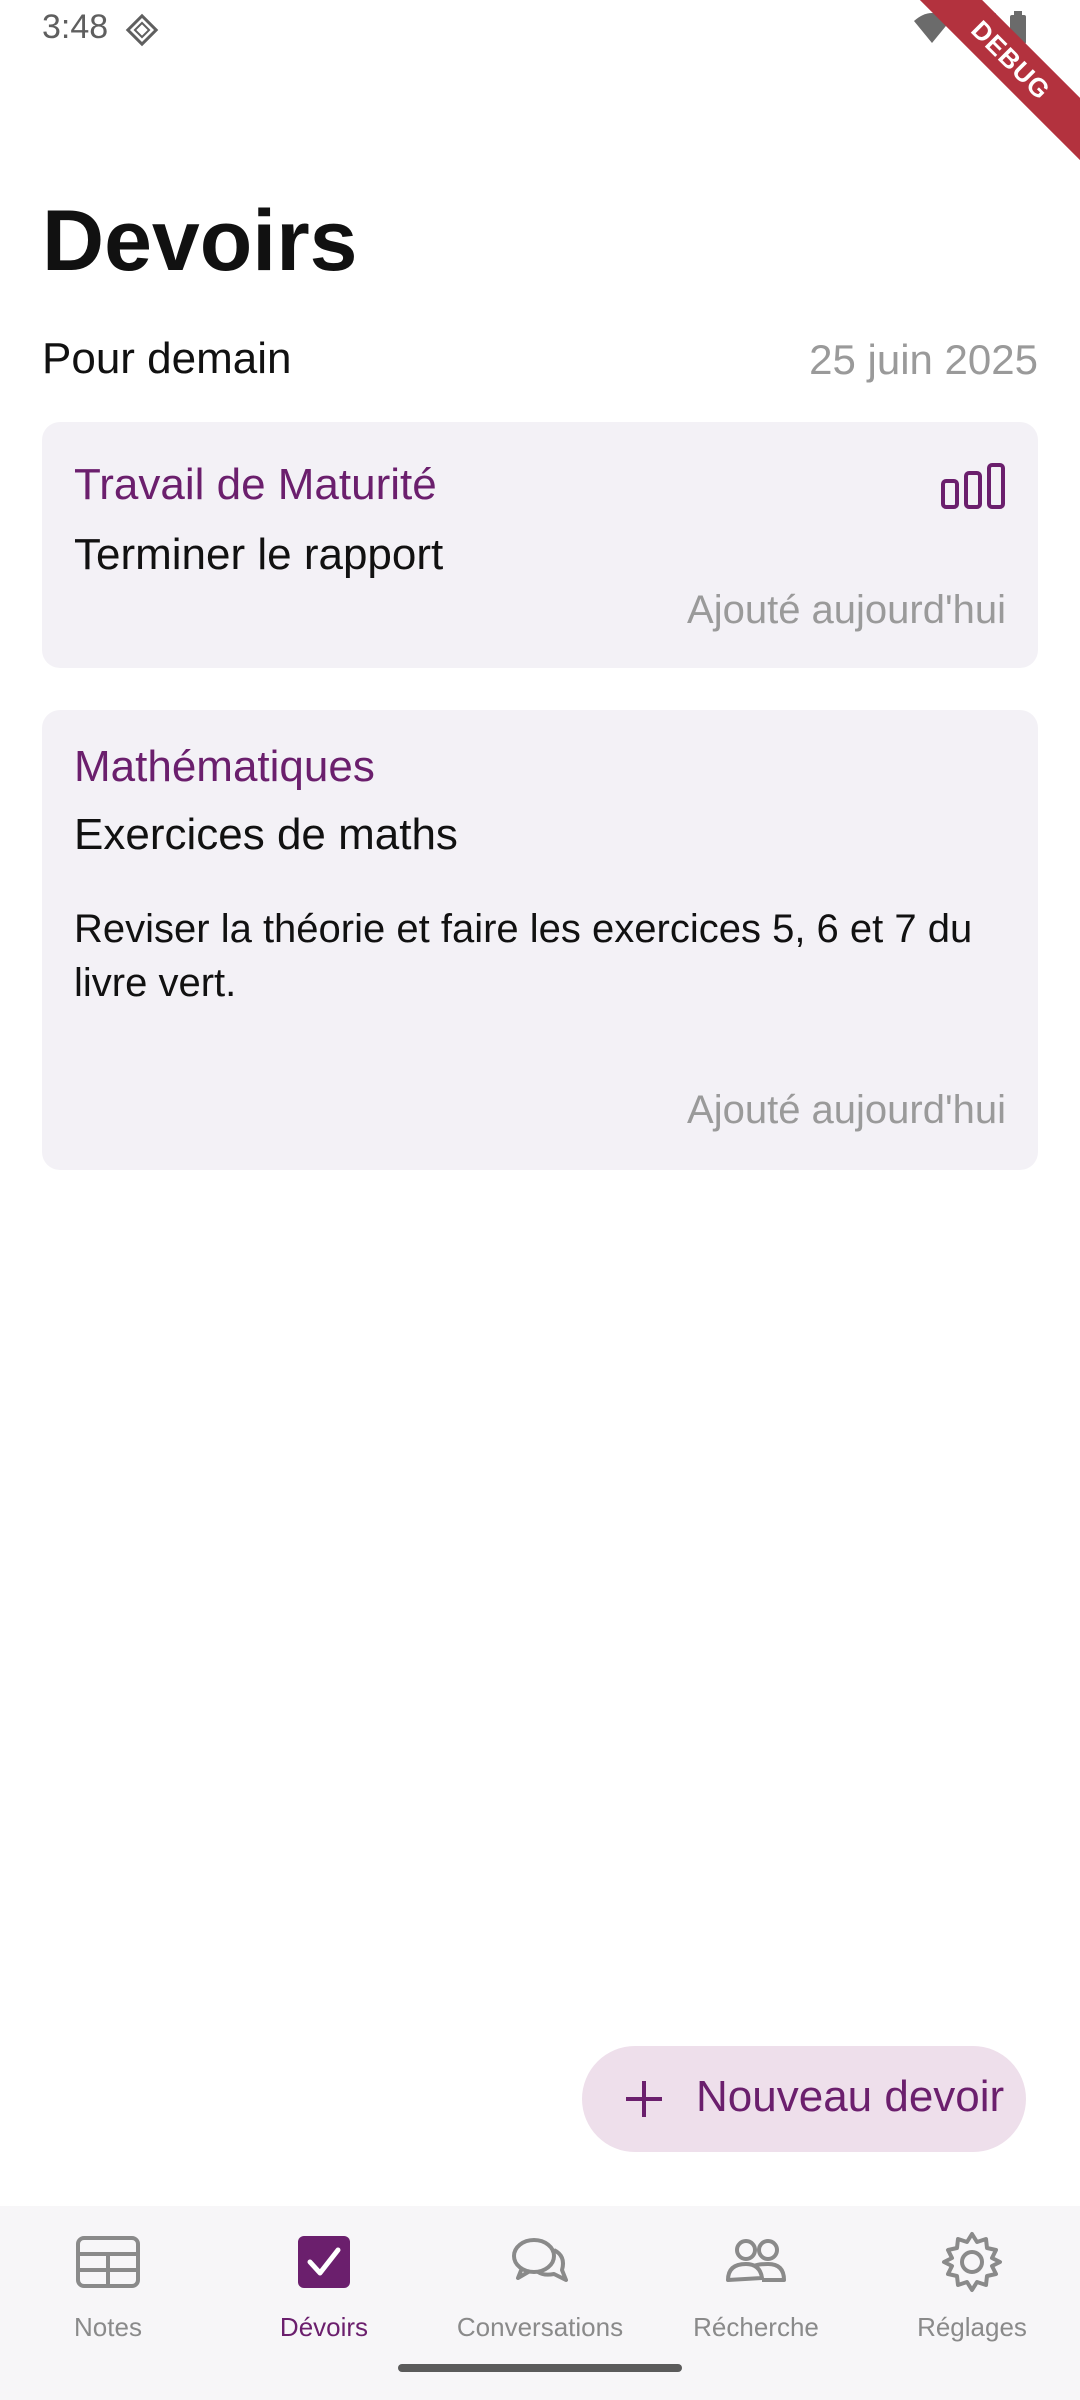 Image resolution: width=1080 pixels, height=2400 pixels. What do you see at coordinates (972, 2262) in the screenshot?
I see `gear-icon` at bounding box center [972, 2262].